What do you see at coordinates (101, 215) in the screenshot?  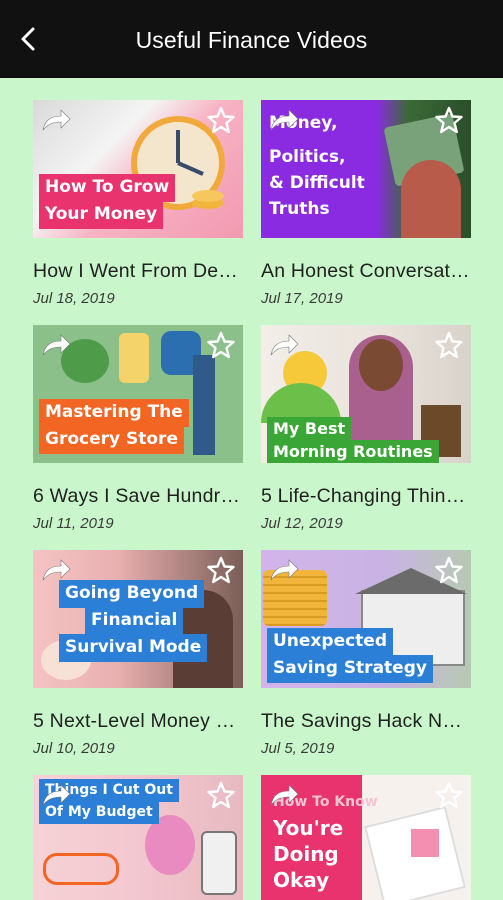 I see `thumbnail-caption-line: Your Money` at bounding box center [101, 215].